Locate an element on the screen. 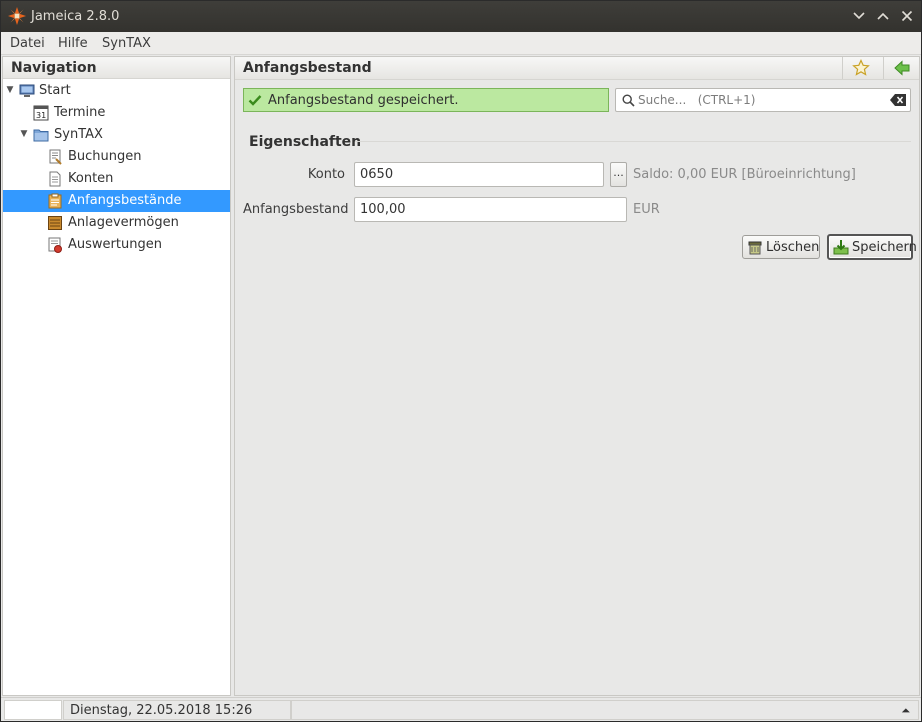 Image resolution: width=922 pixels, height=722 pixels. svg-text: 31 is located at coordinates (41, 115).